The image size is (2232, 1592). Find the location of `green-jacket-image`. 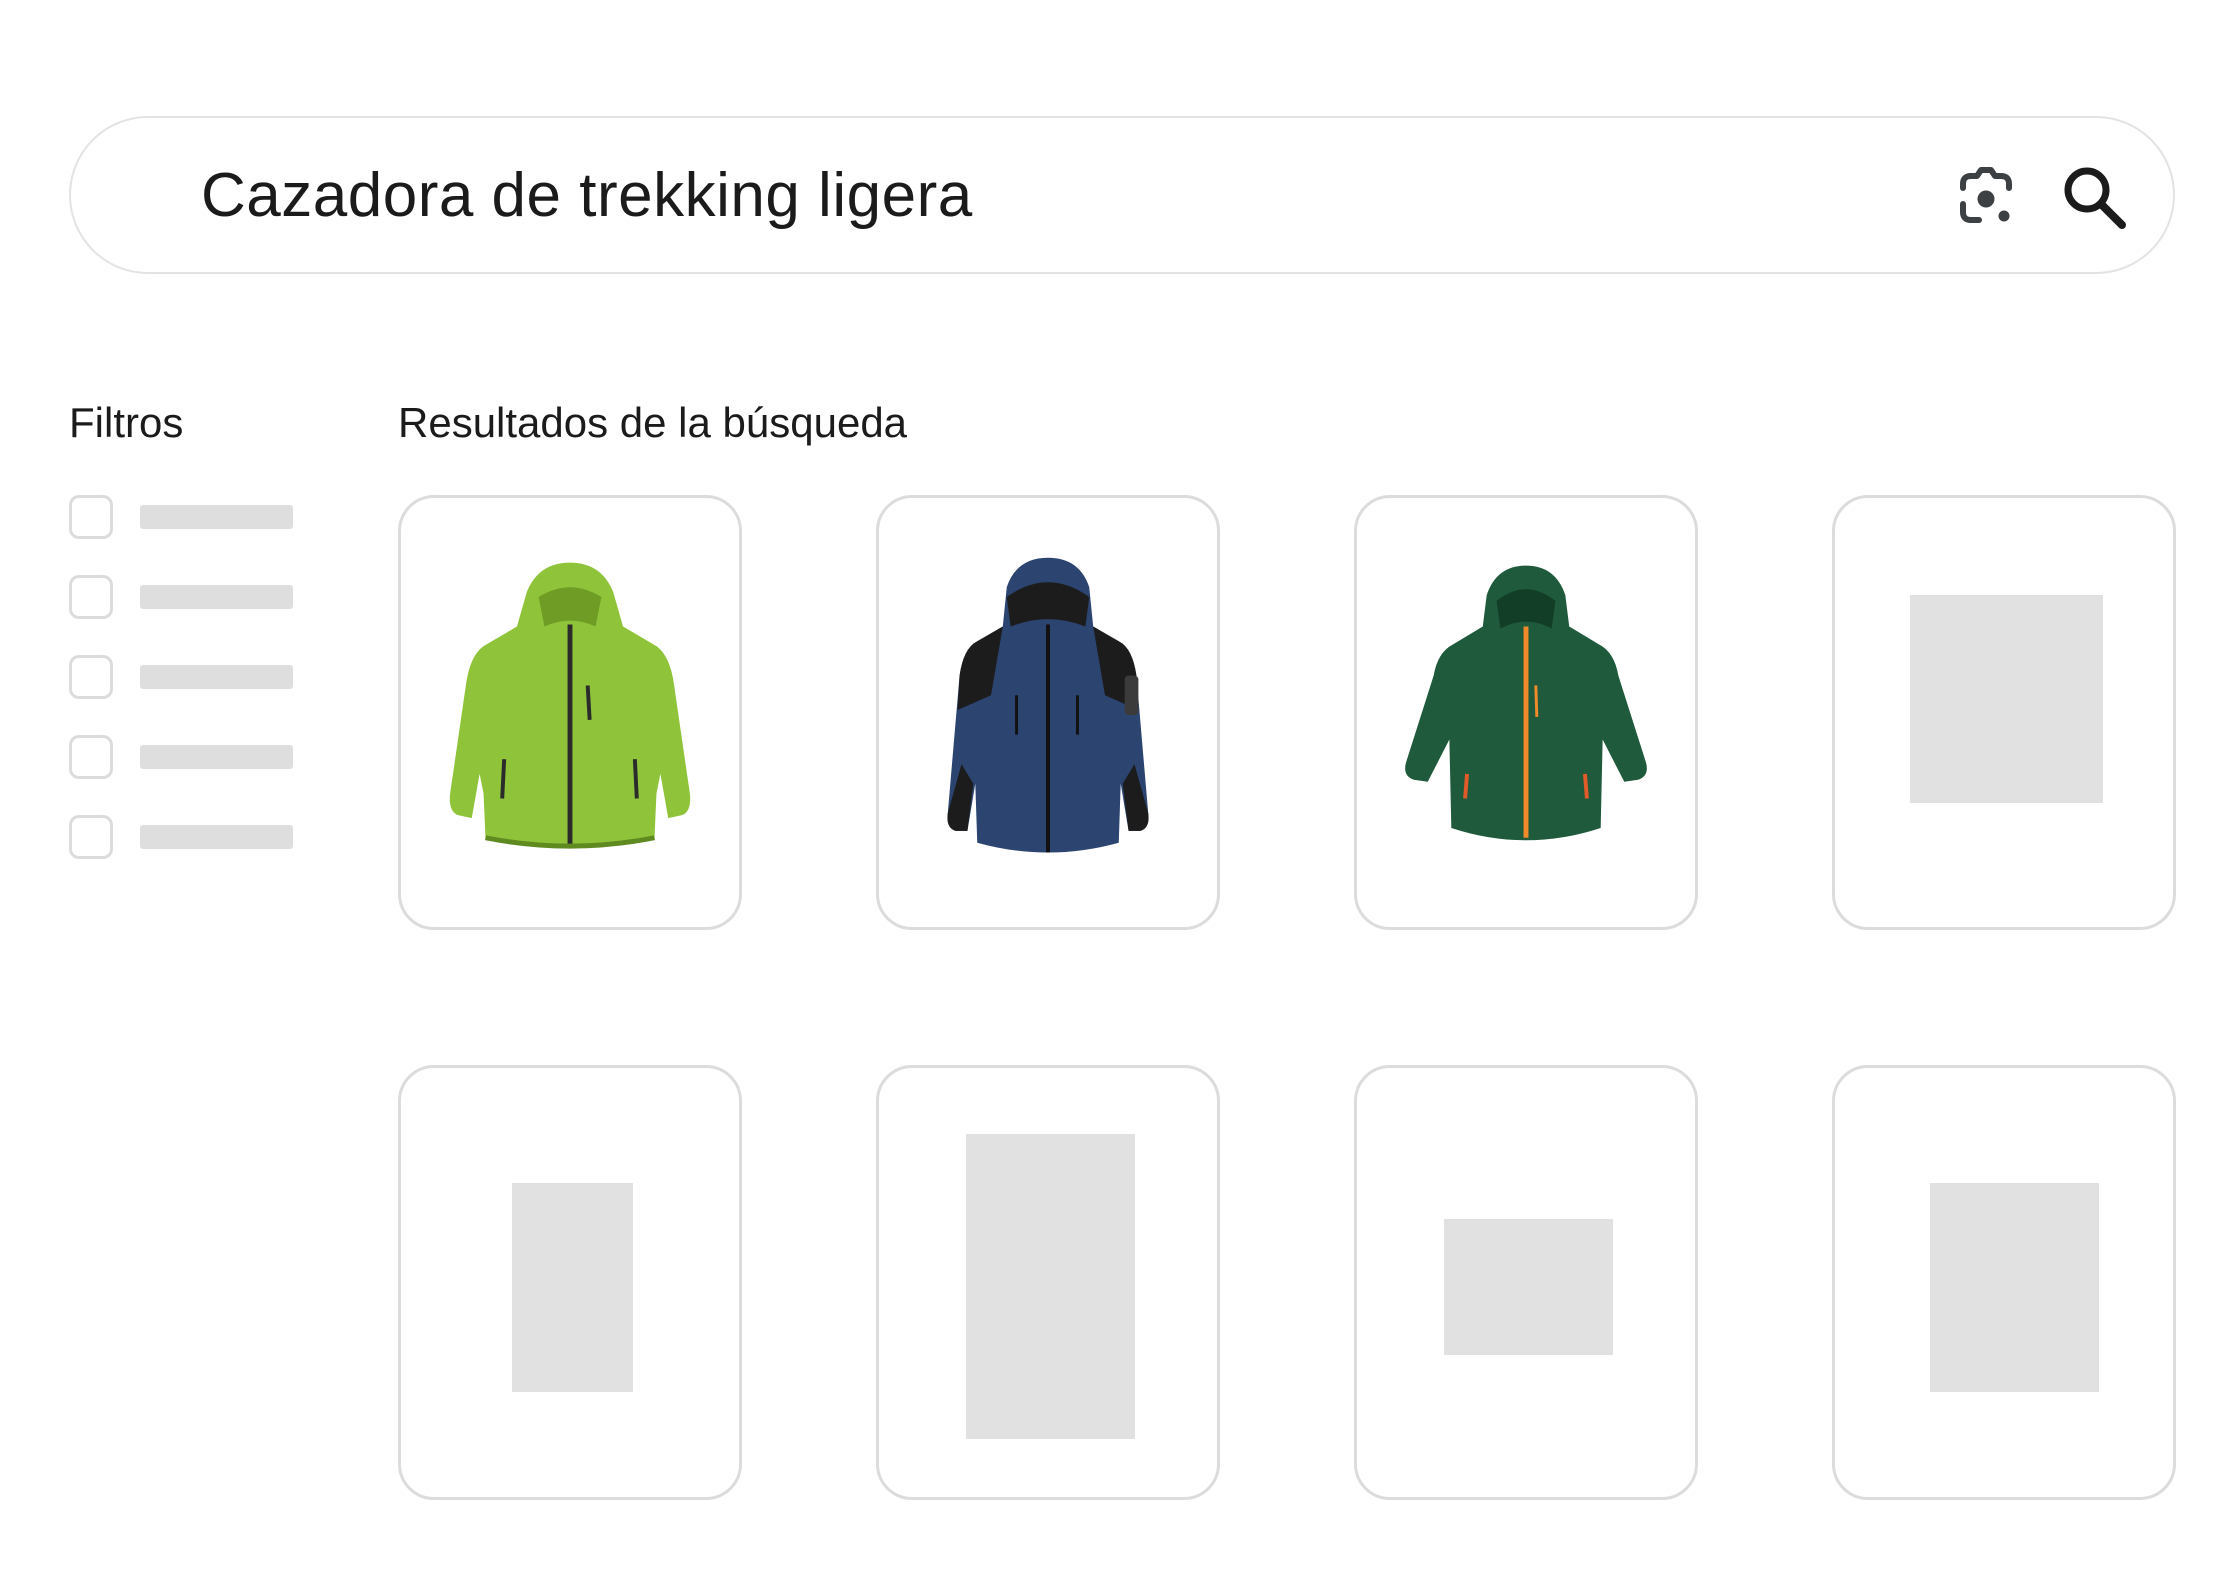

green-jacket-image is located at coordinates (570, 705).